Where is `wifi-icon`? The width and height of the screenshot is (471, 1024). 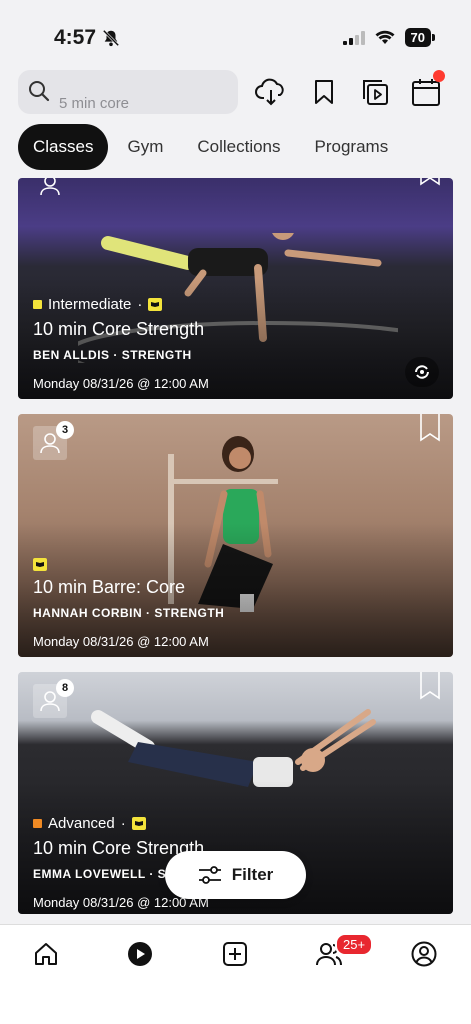
wifi-icon is located at coordinates (385, 37).